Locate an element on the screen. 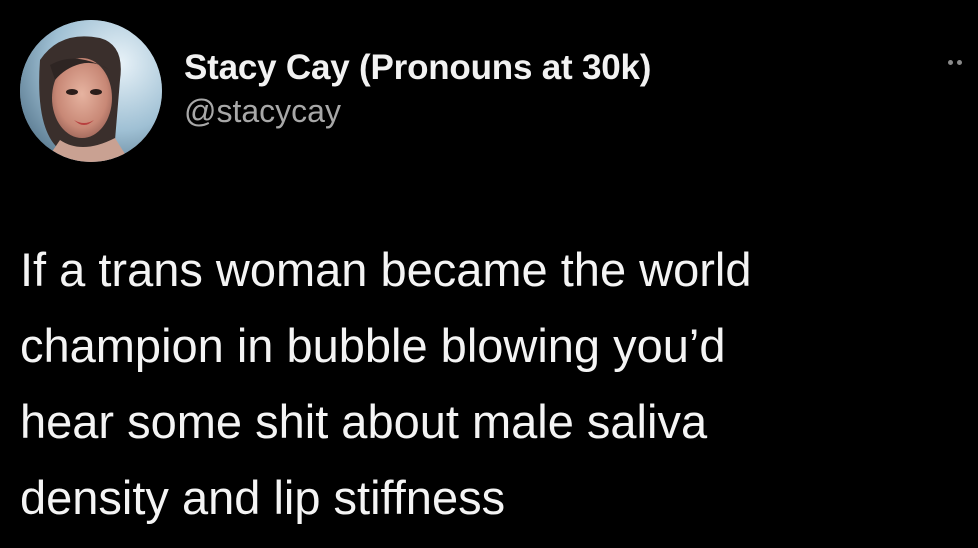  tweet-text-line: hear some shit about male saliva is located at coordinates (364, 421).